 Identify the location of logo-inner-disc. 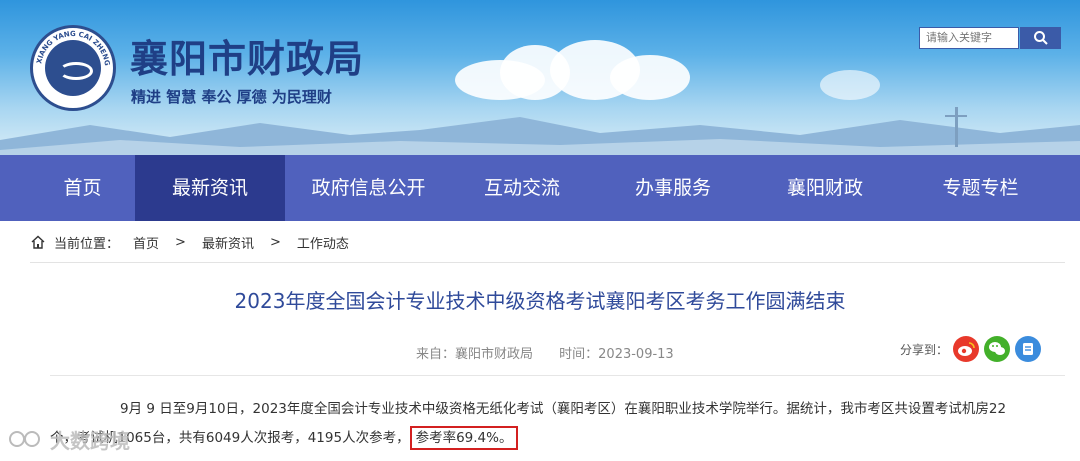
(73, 68).